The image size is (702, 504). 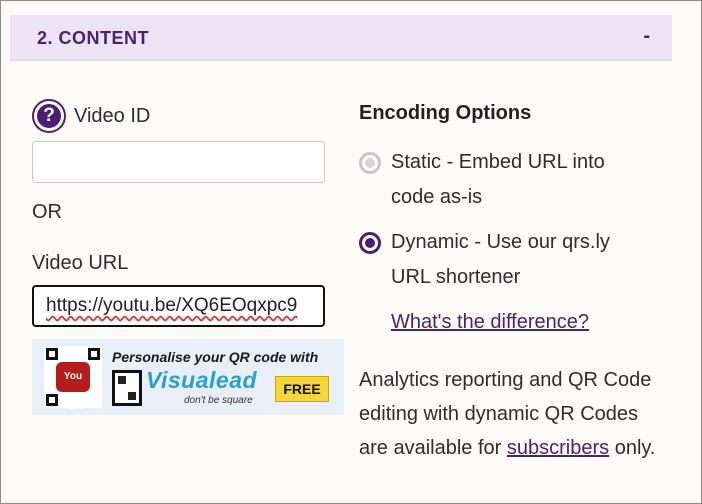 I want to click on video-id-input, so click(x=178, y=162).